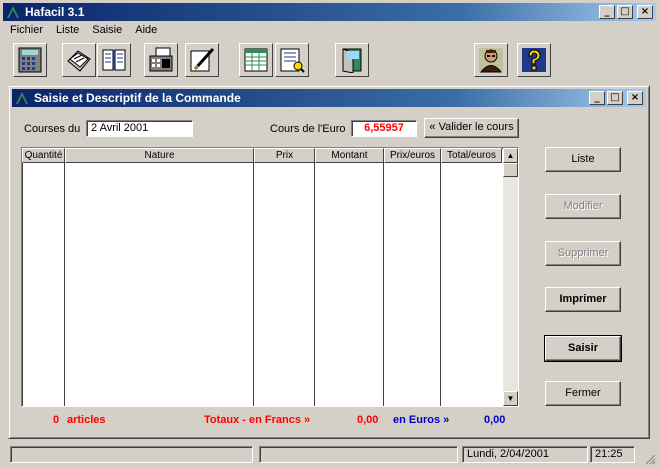 Image resolution: width=659 pixels, height=468 pixels. I want to click on calculator-icon, so click(30, 60).